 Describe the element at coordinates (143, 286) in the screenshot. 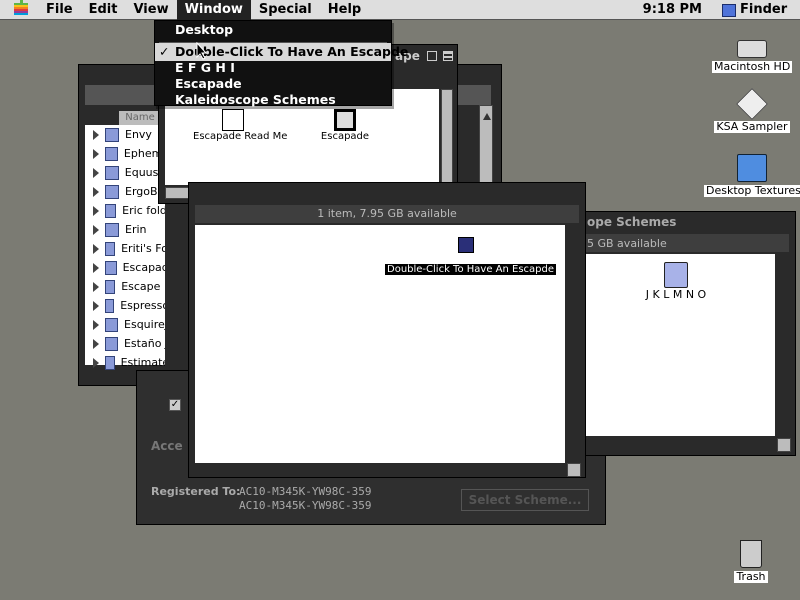

I see `list-item-label: Escape 1.0ƒ` at that location.